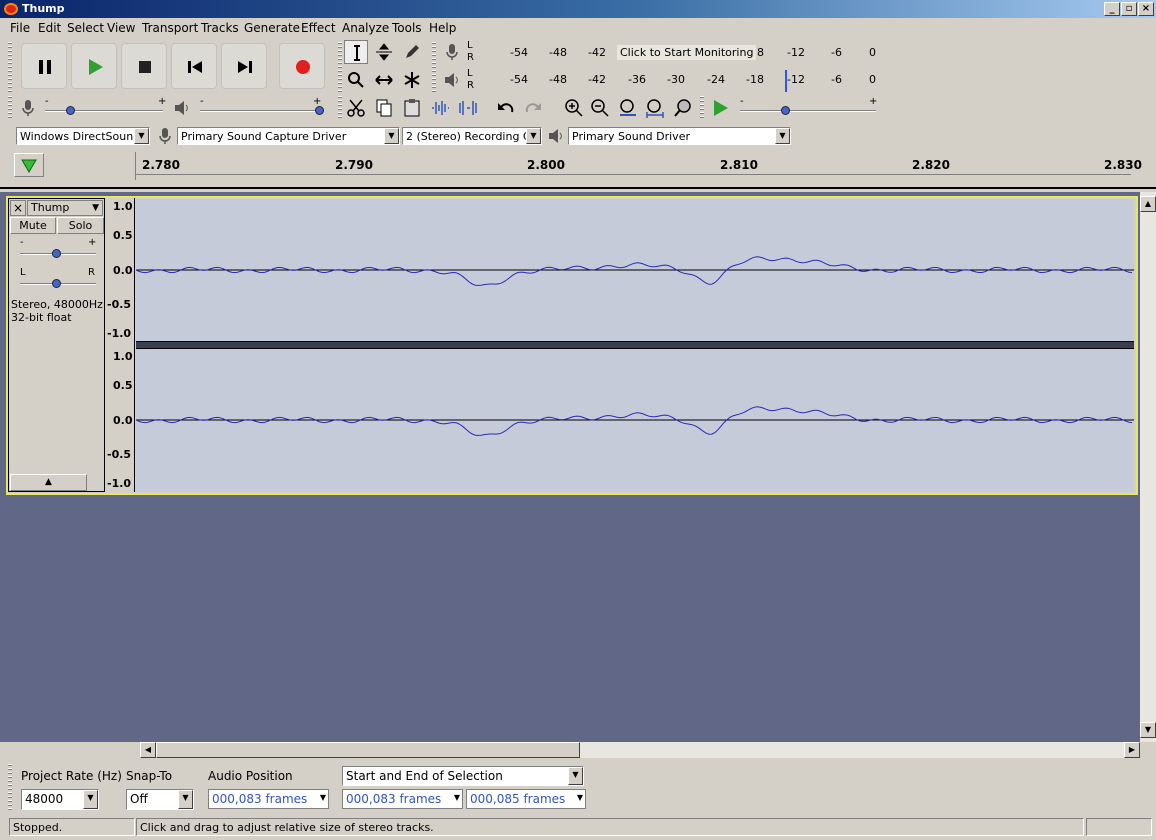  I want to click on menu-transport: Transport, so click(170, 28).